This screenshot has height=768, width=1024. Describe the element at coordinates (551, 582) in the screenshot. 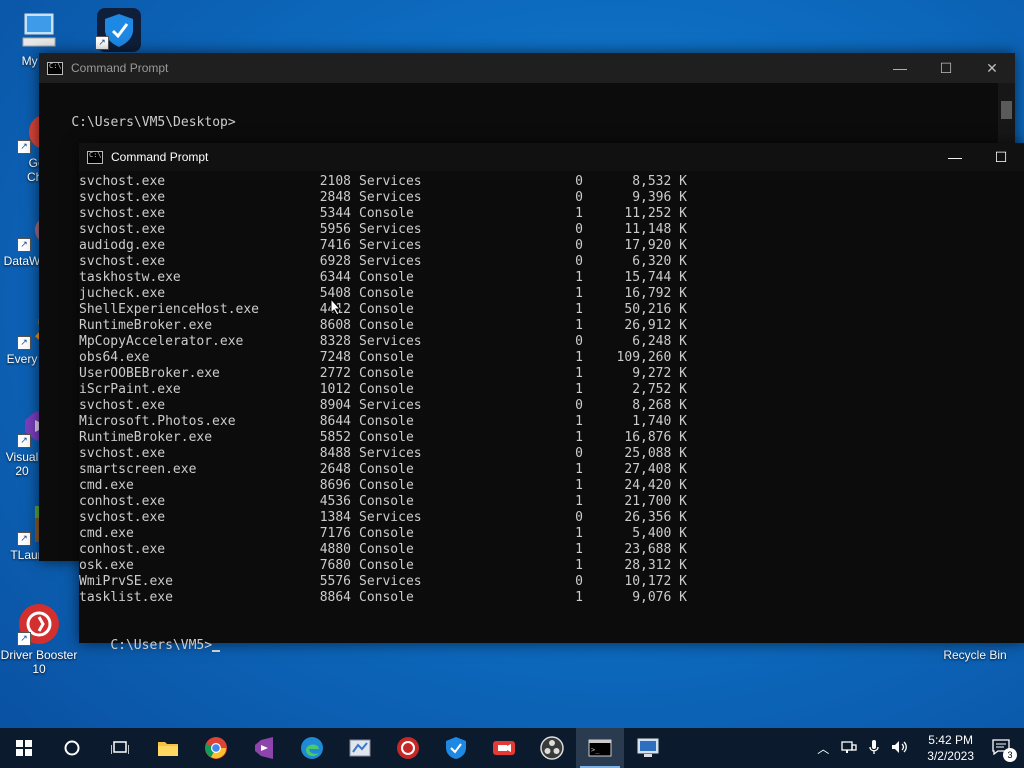

I see `process-row: WmiPrvSE.exe 5576 Services 0 10,172 K` at that location.